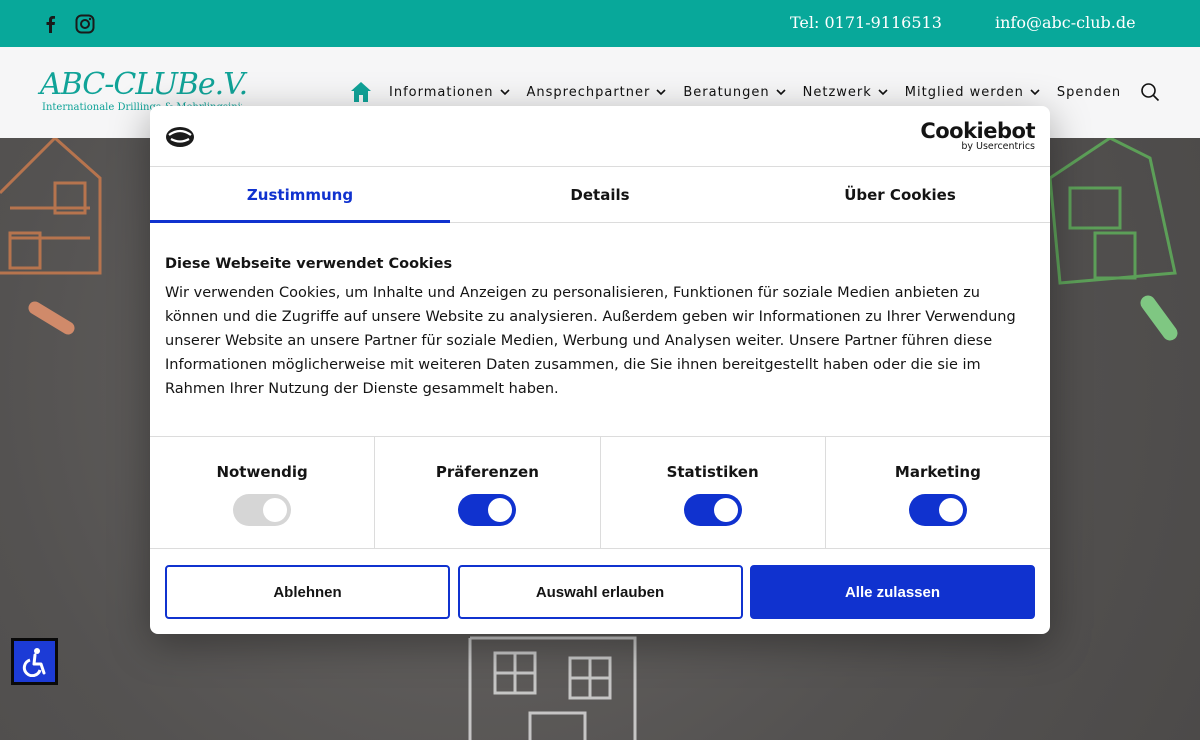 This screenshot has height=740, width=1200. I want to click on facebook-icon, so click(50, 24).